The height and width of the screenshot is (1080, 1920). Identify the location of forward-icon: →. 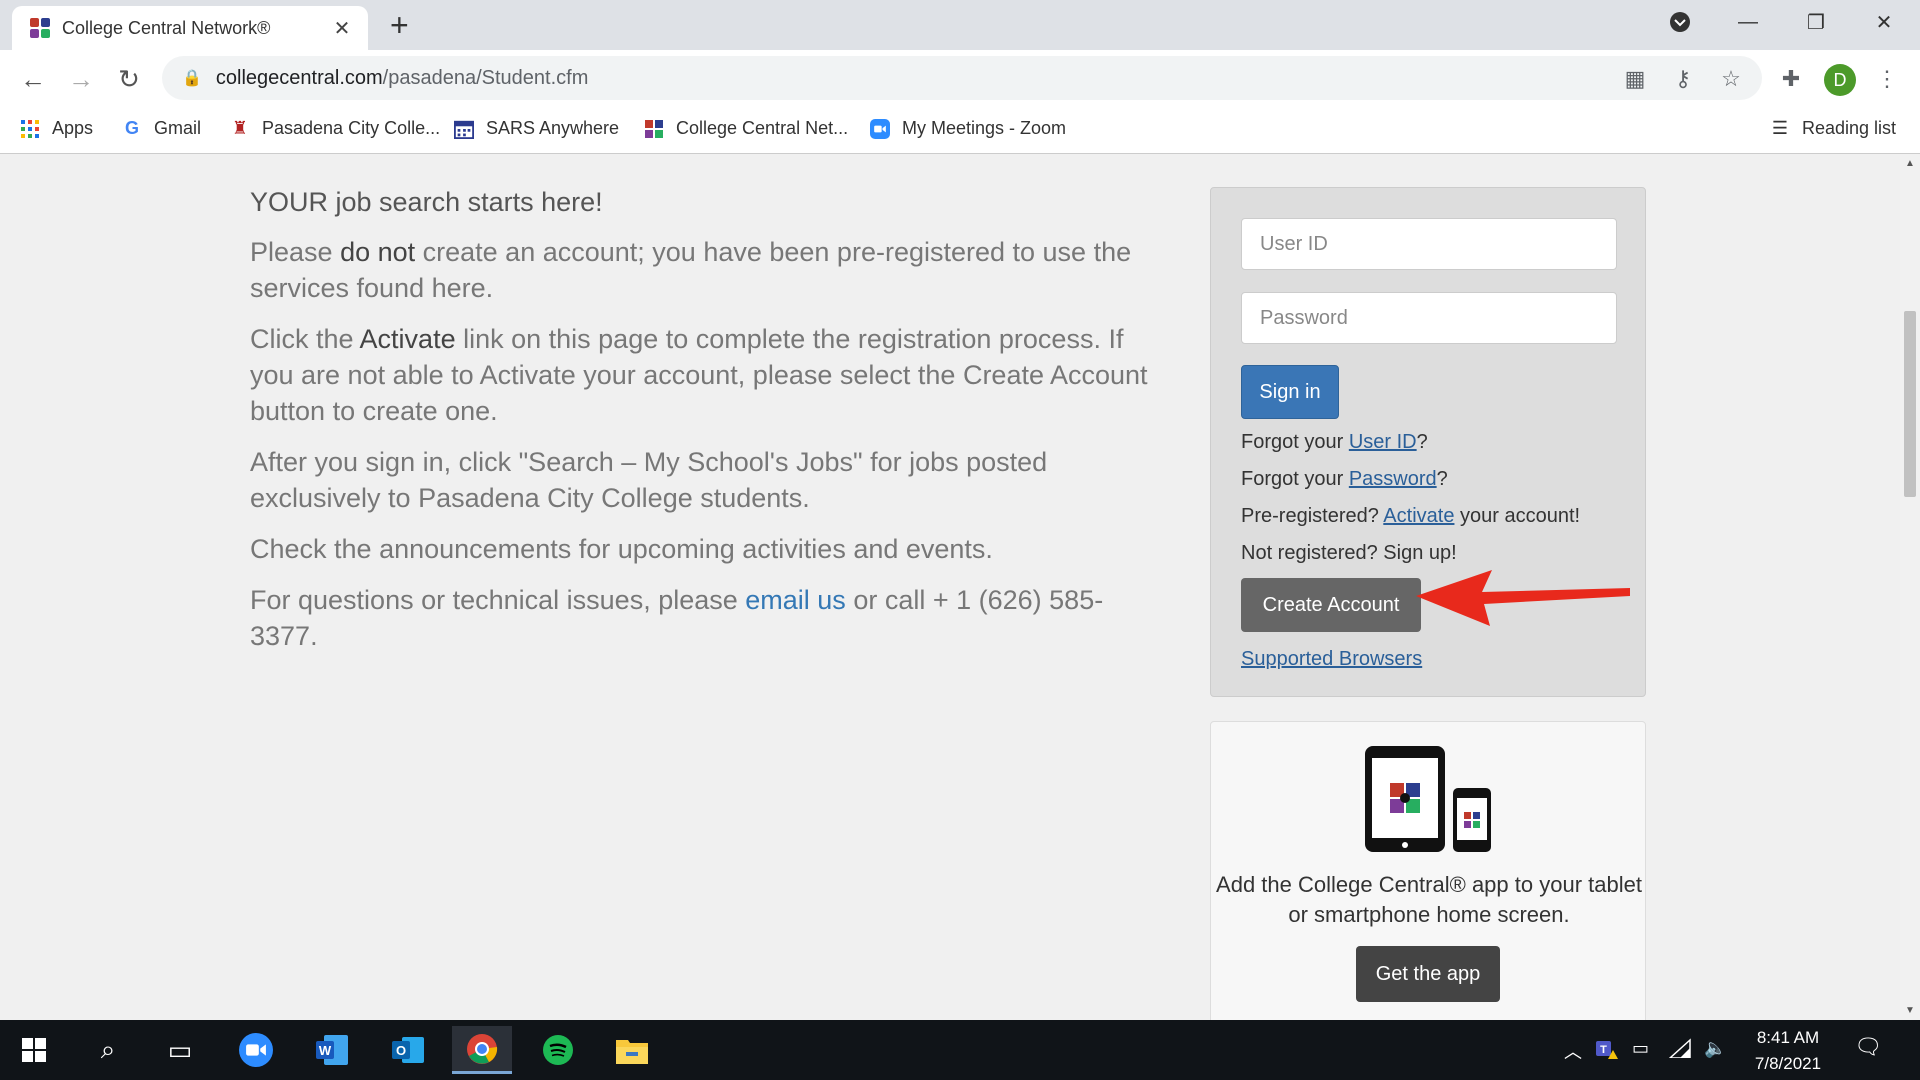
(81, 79).